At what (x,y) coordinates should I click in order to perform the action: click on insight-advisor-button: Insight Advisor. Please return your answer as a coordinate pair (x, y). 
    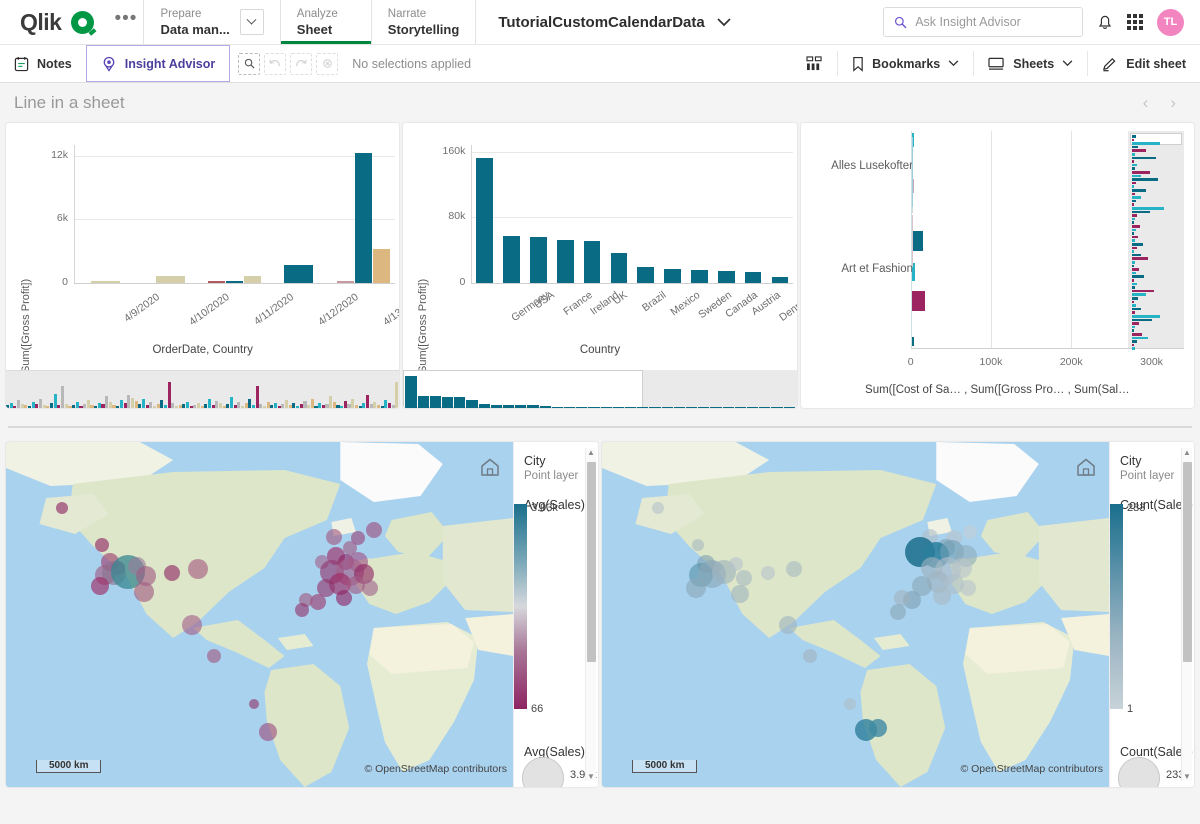
    Looking at the image, I should click on (158, 63).